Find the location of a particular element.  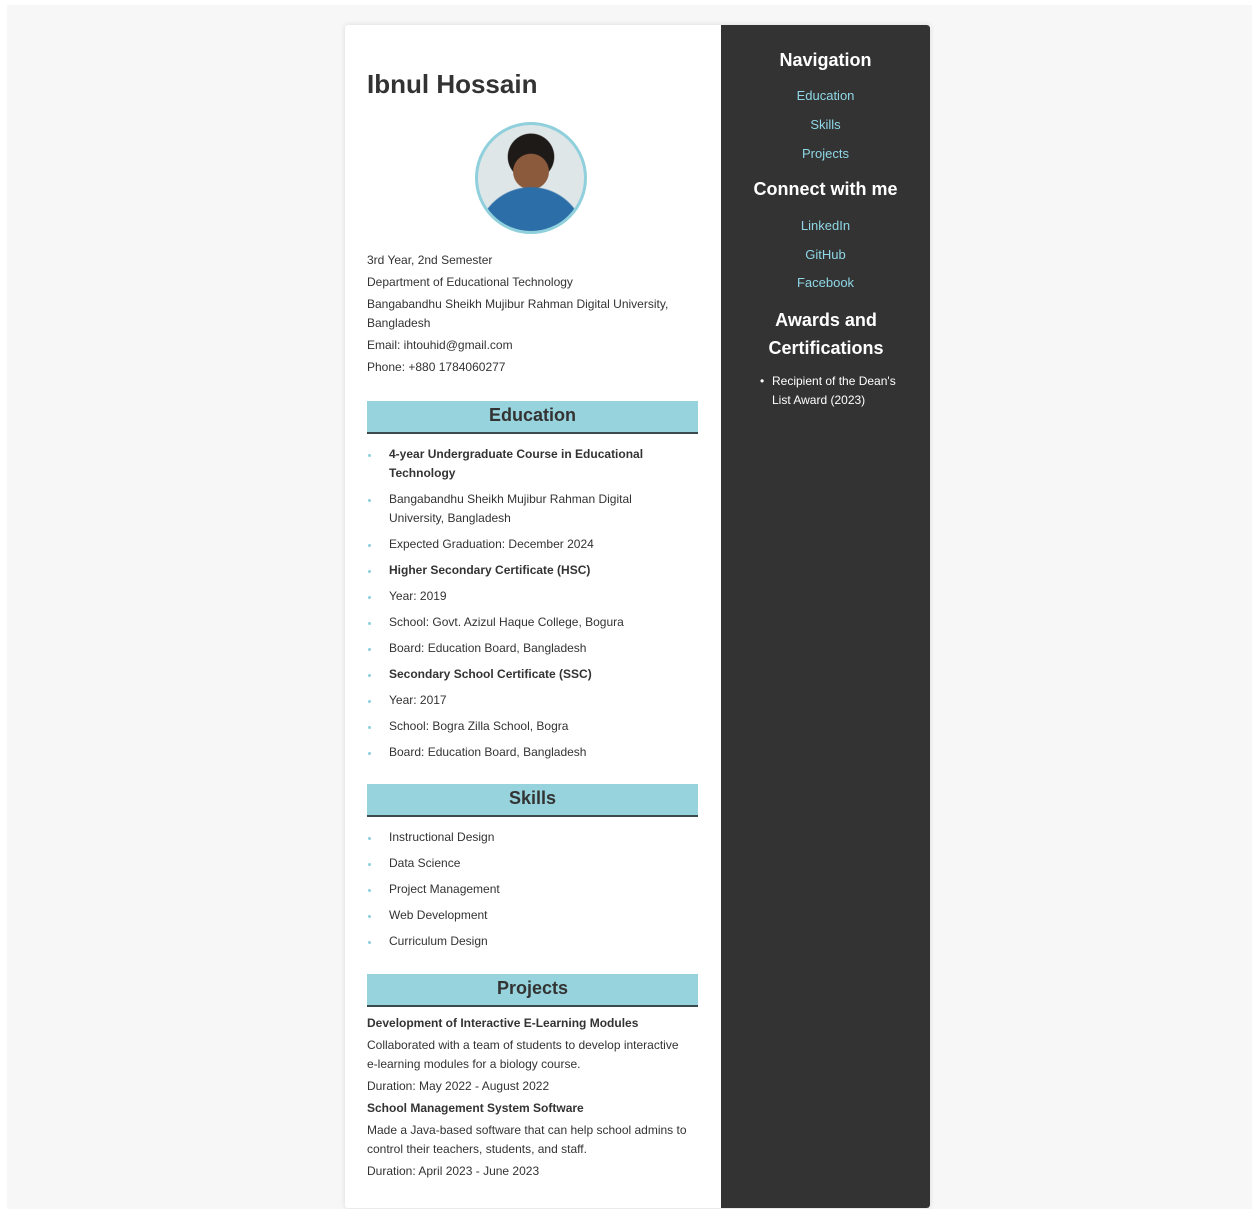

info-semester: 3rd Year, 2nd Semester is located at coordinates (430, 260).